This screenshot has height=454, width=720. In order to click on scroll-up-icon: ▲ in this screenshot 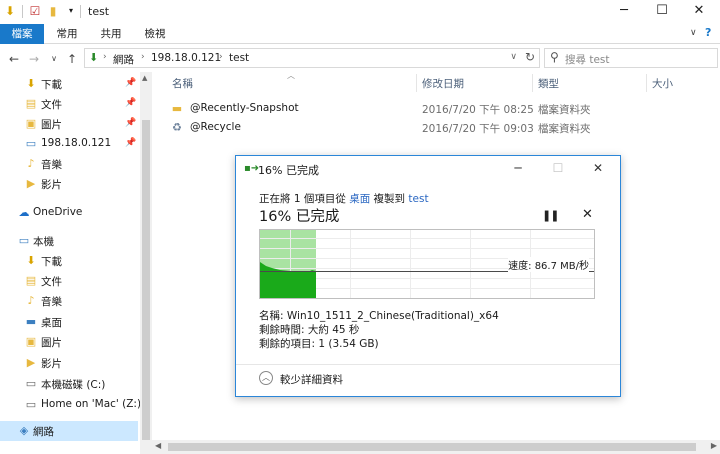, I will do `click(144, 78)`.